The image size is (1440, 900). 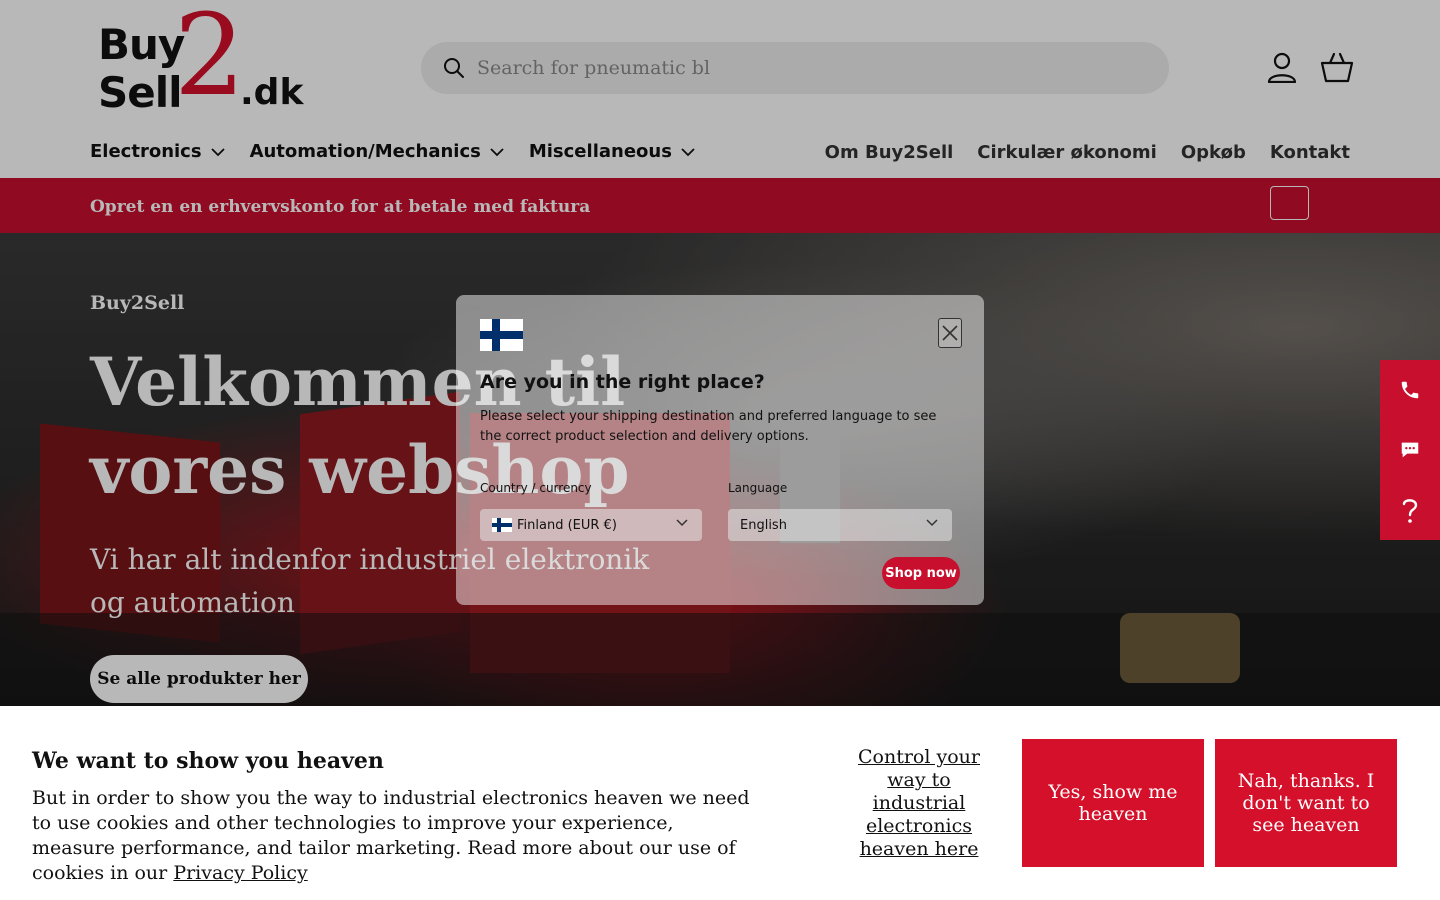 What do you see at coordinates (622, 382) in the screenshot?
I see `modal-title: Are you in the right place?` at bounding box center [622, 382].